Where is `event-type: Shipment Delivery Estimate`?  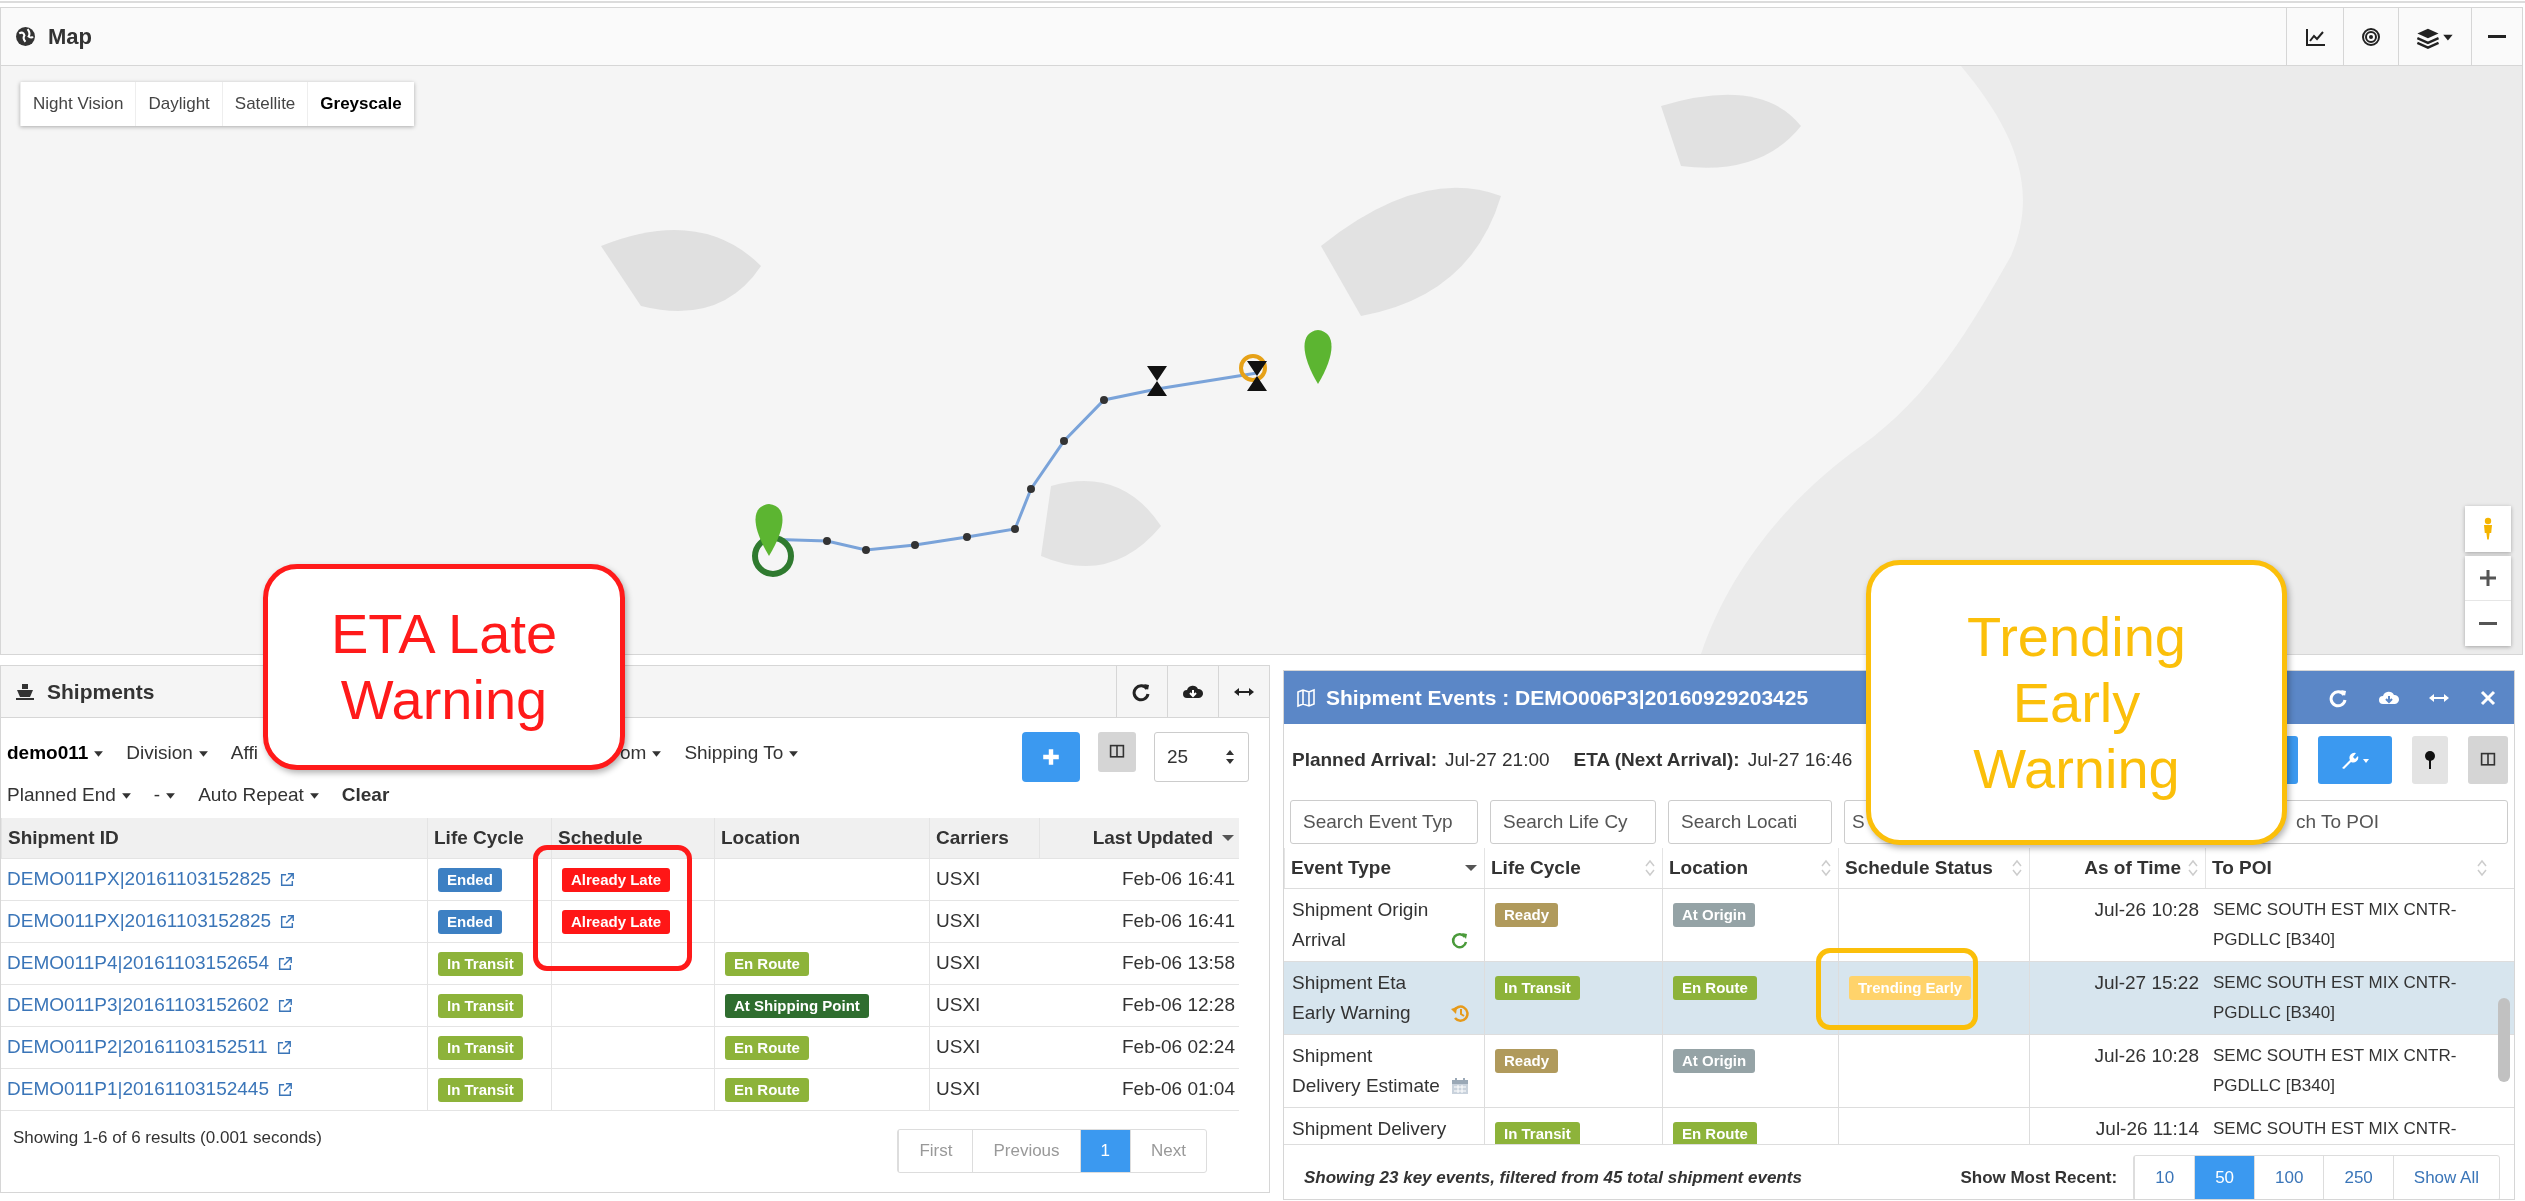
event-type: Shipment Delivery Estimate is located at coordinates (1366, 1071).